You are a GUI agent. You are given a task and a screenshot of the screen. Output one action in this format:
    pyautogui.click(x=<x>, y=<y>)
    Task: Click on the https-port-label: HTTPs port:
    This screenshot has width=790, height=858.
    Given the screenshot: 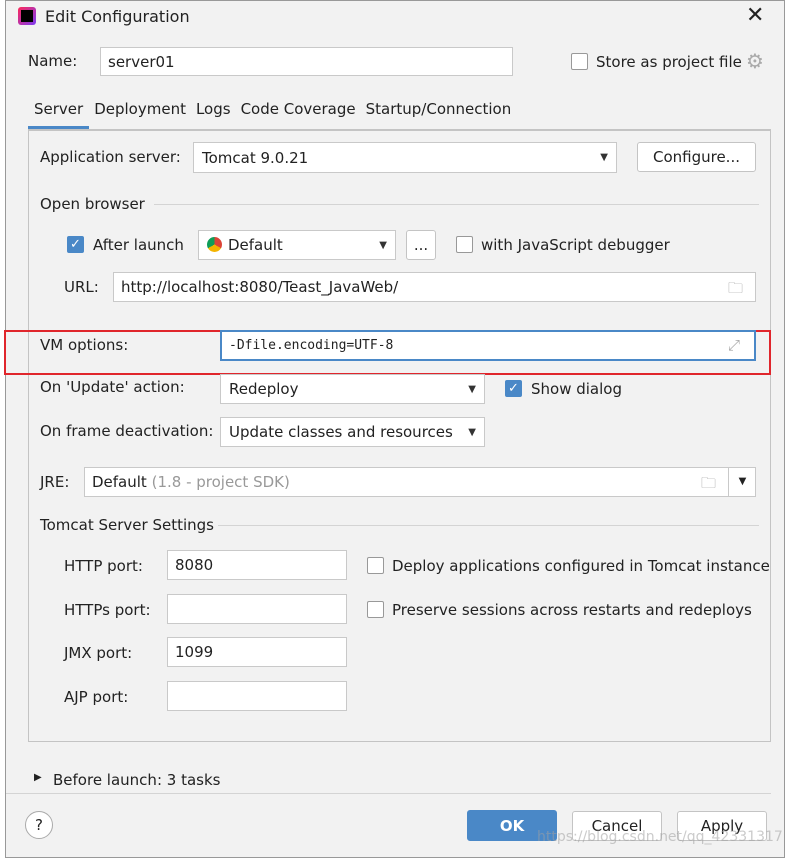 What is the action you would take?
    pyautogui.click(x=107, y=610)
    